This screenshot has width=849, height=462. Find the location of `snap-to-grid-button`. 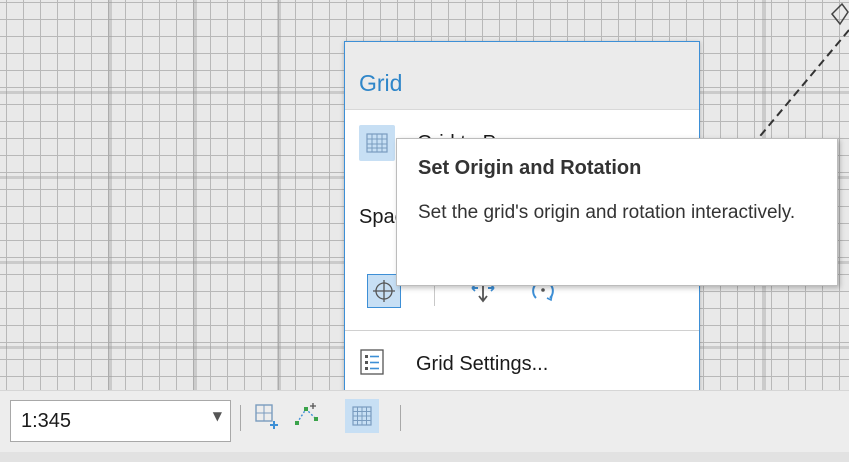

snap-to-grid-button is located at coordinates (267, 416).